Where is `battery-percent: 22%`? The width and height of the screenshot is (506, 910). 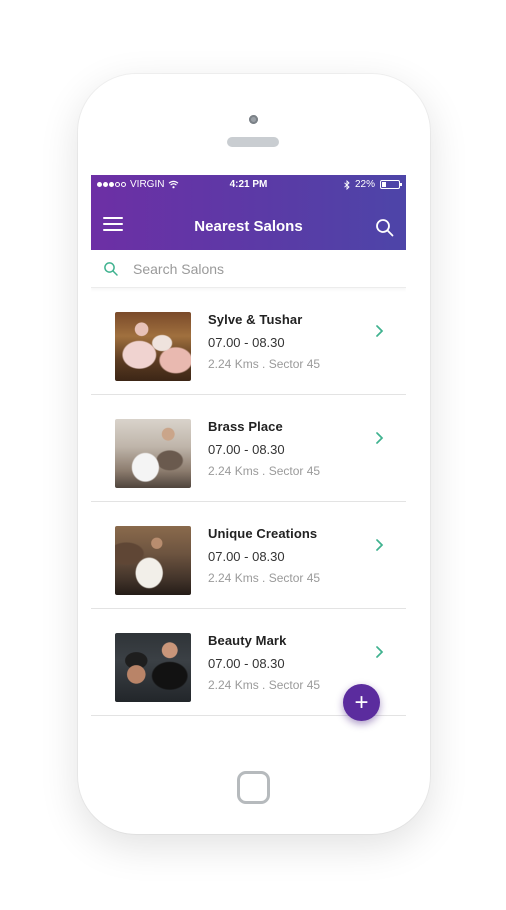
battery-percent: 22% is located at coordinates (364, 184).